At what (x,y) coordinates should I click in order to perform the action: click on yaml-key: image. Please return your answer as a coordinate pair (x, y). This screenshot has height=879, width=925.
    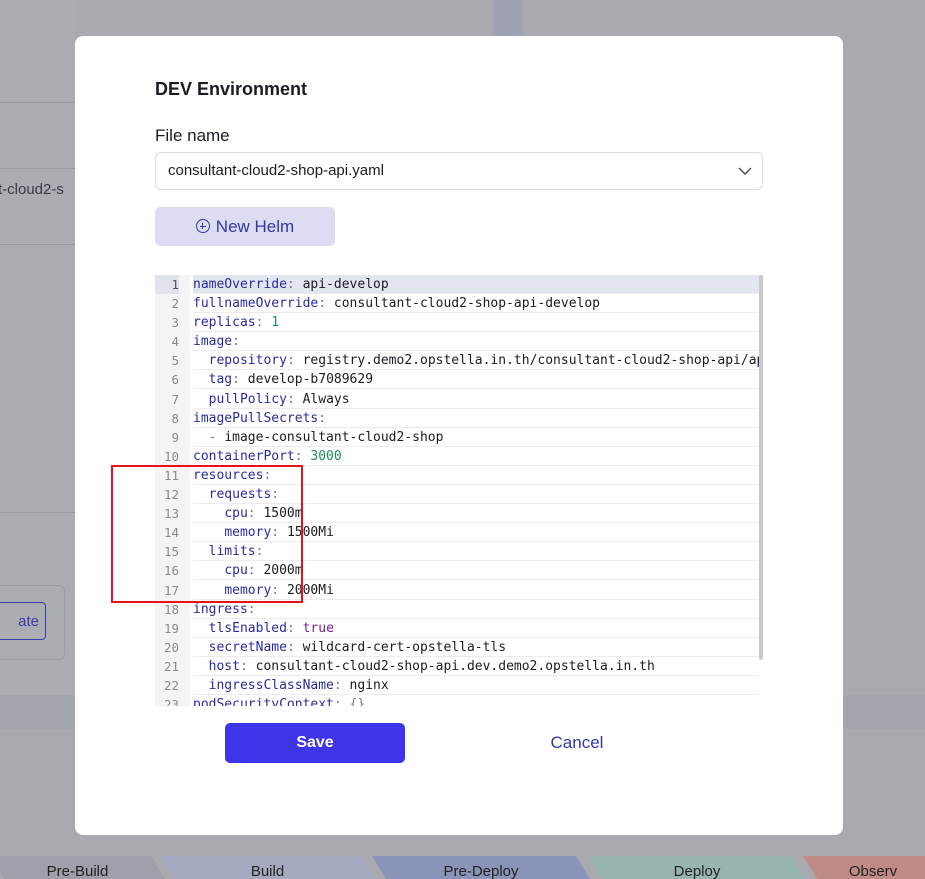
    Looking at the image, I should click on (213, 342).